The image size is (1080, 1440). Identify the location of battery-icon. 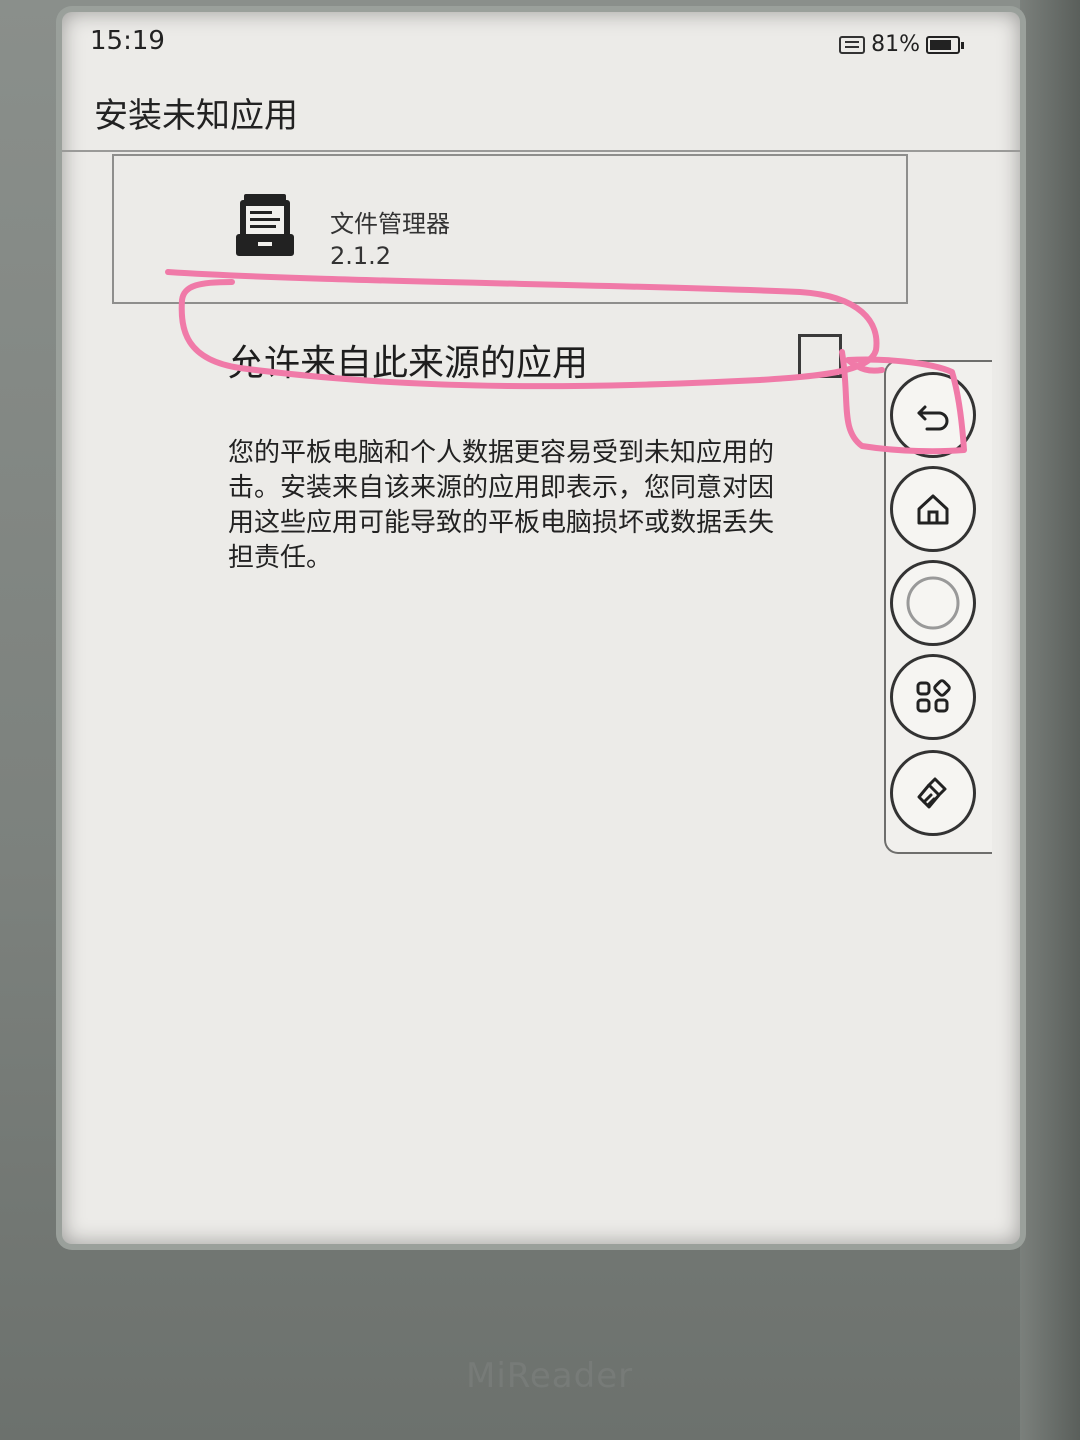
(945, 44).